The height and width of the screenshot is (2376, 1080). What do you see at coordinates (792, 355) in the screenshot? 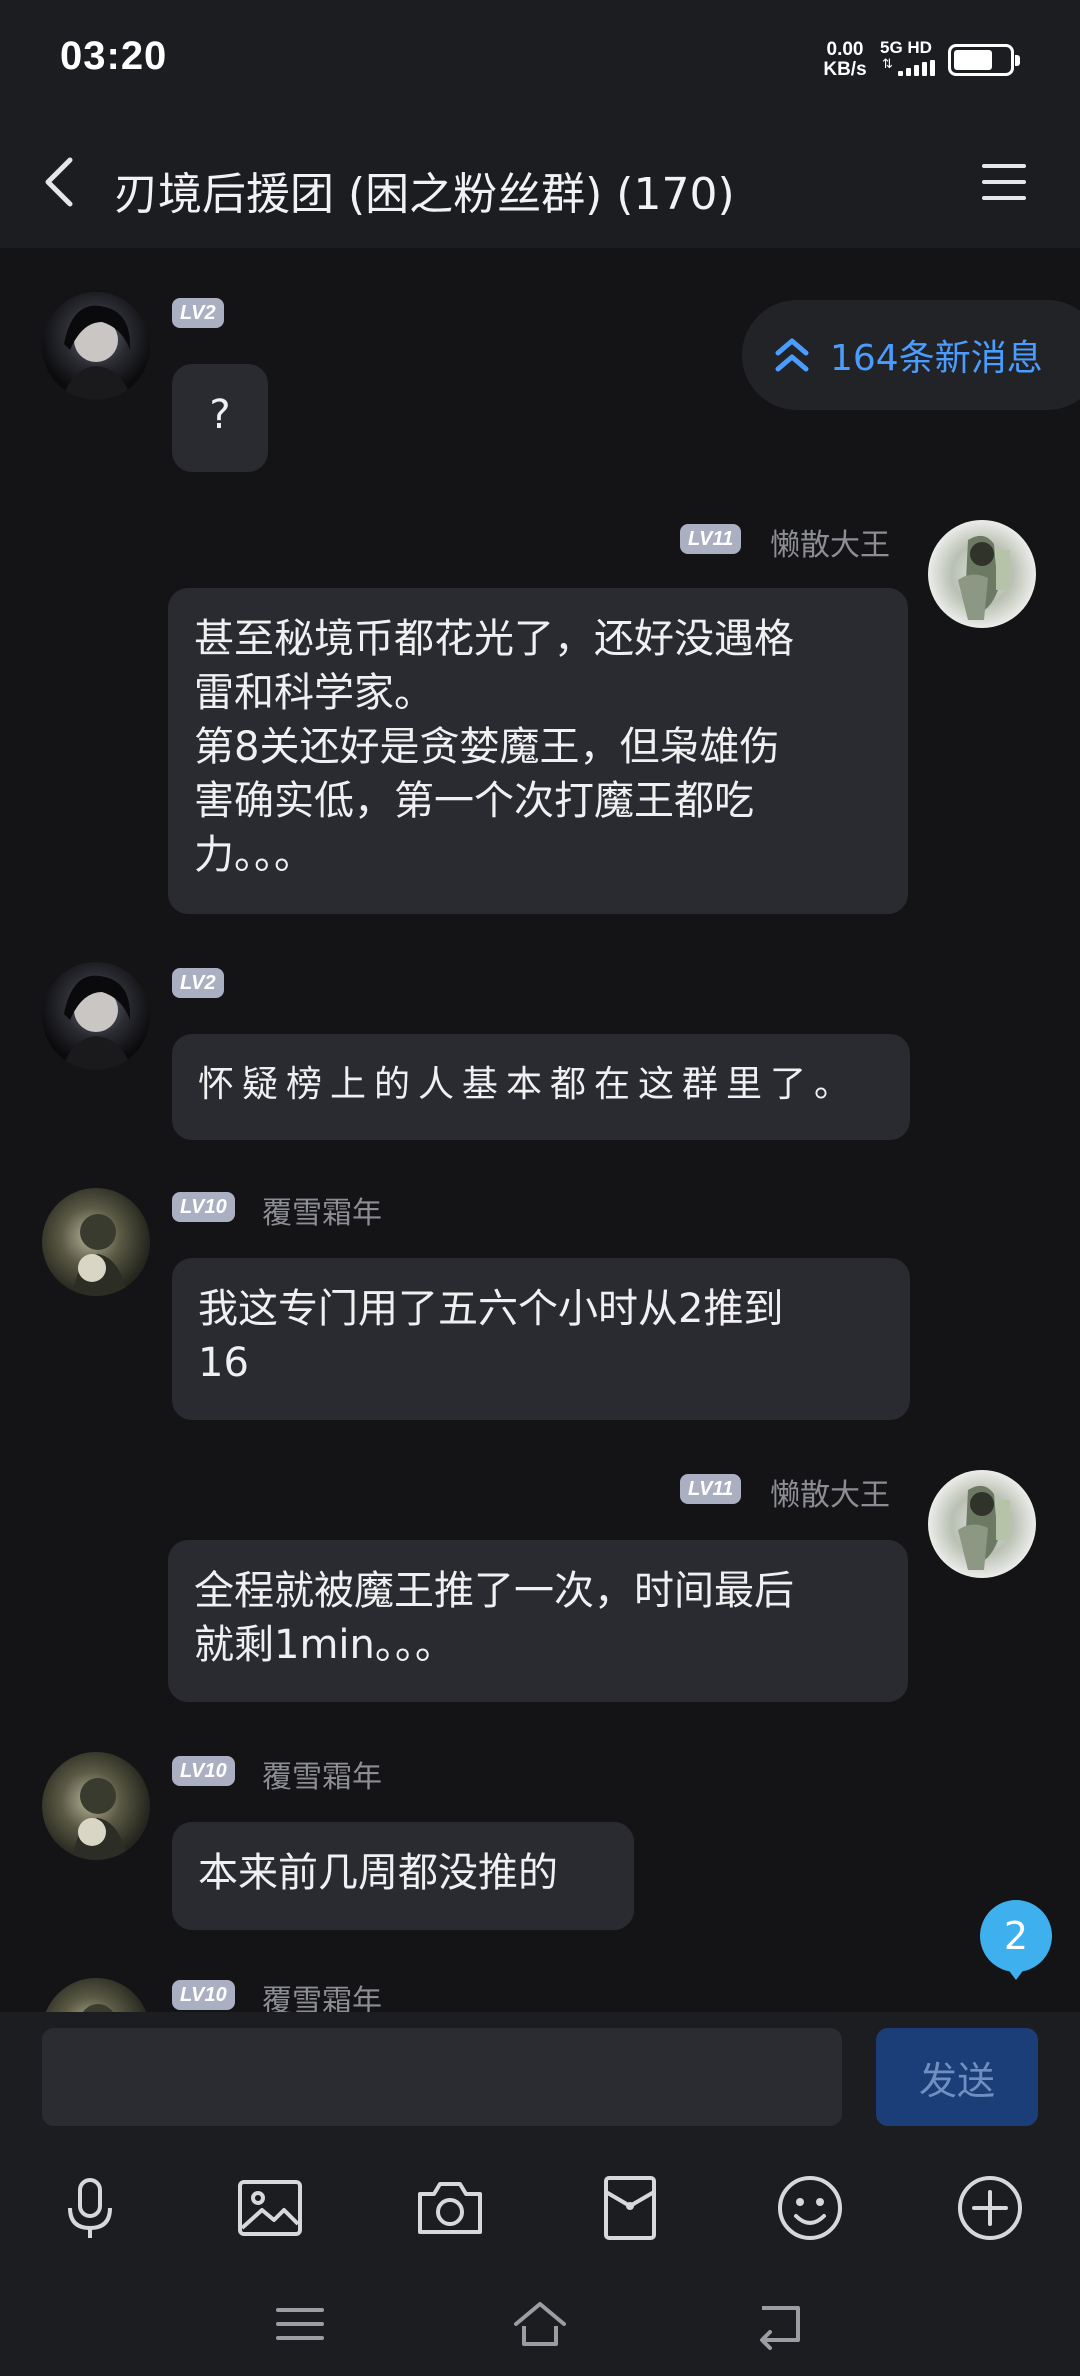
I see `double-chevron-up-icon` at bounding box center [792, 355].